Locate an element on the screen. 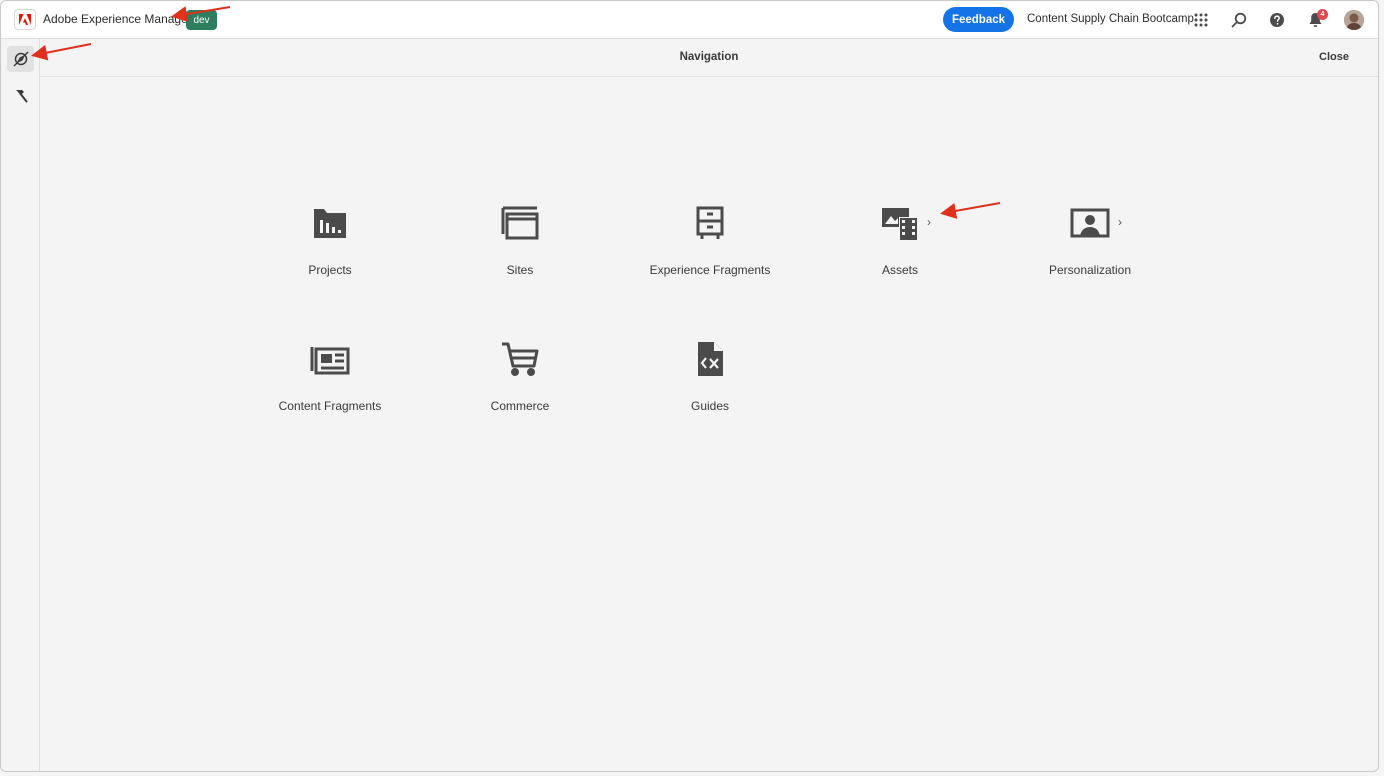  tools-hammer-icon is located at coordinates (21, 96).